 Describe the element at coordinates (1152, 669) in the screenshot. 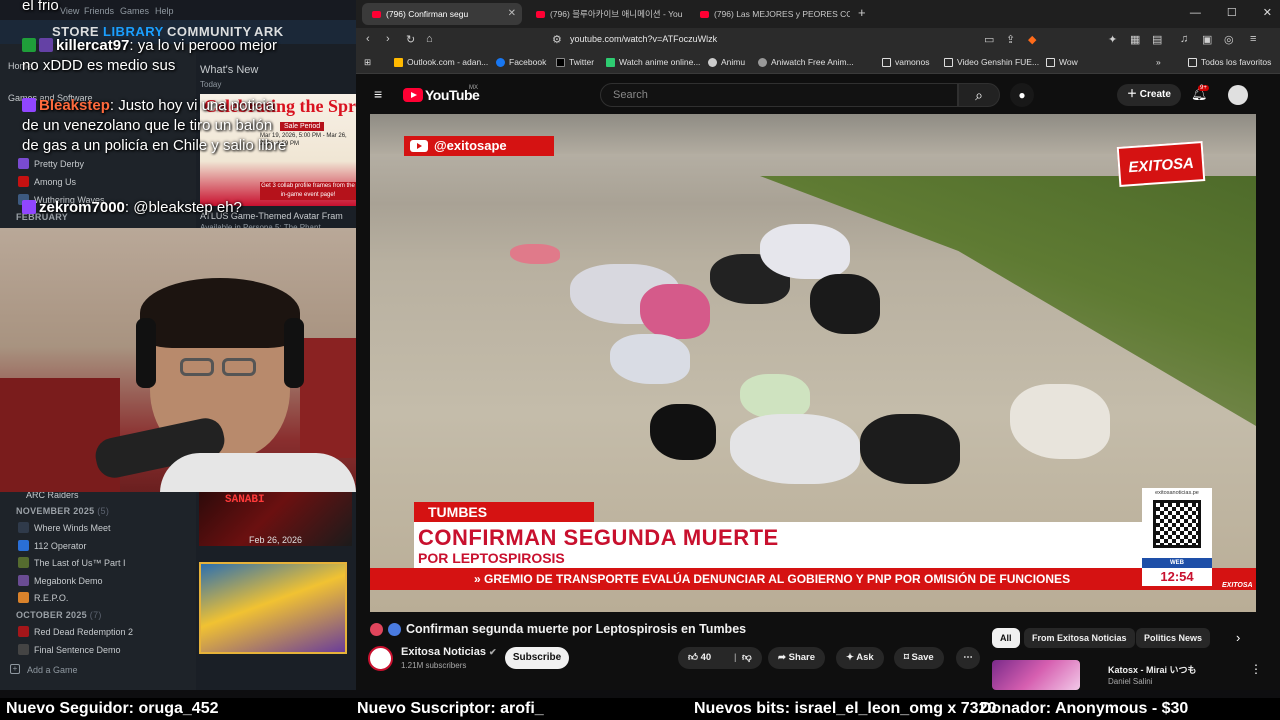

I see `recommended-title: Katosx - Mirai いつも` at that location.